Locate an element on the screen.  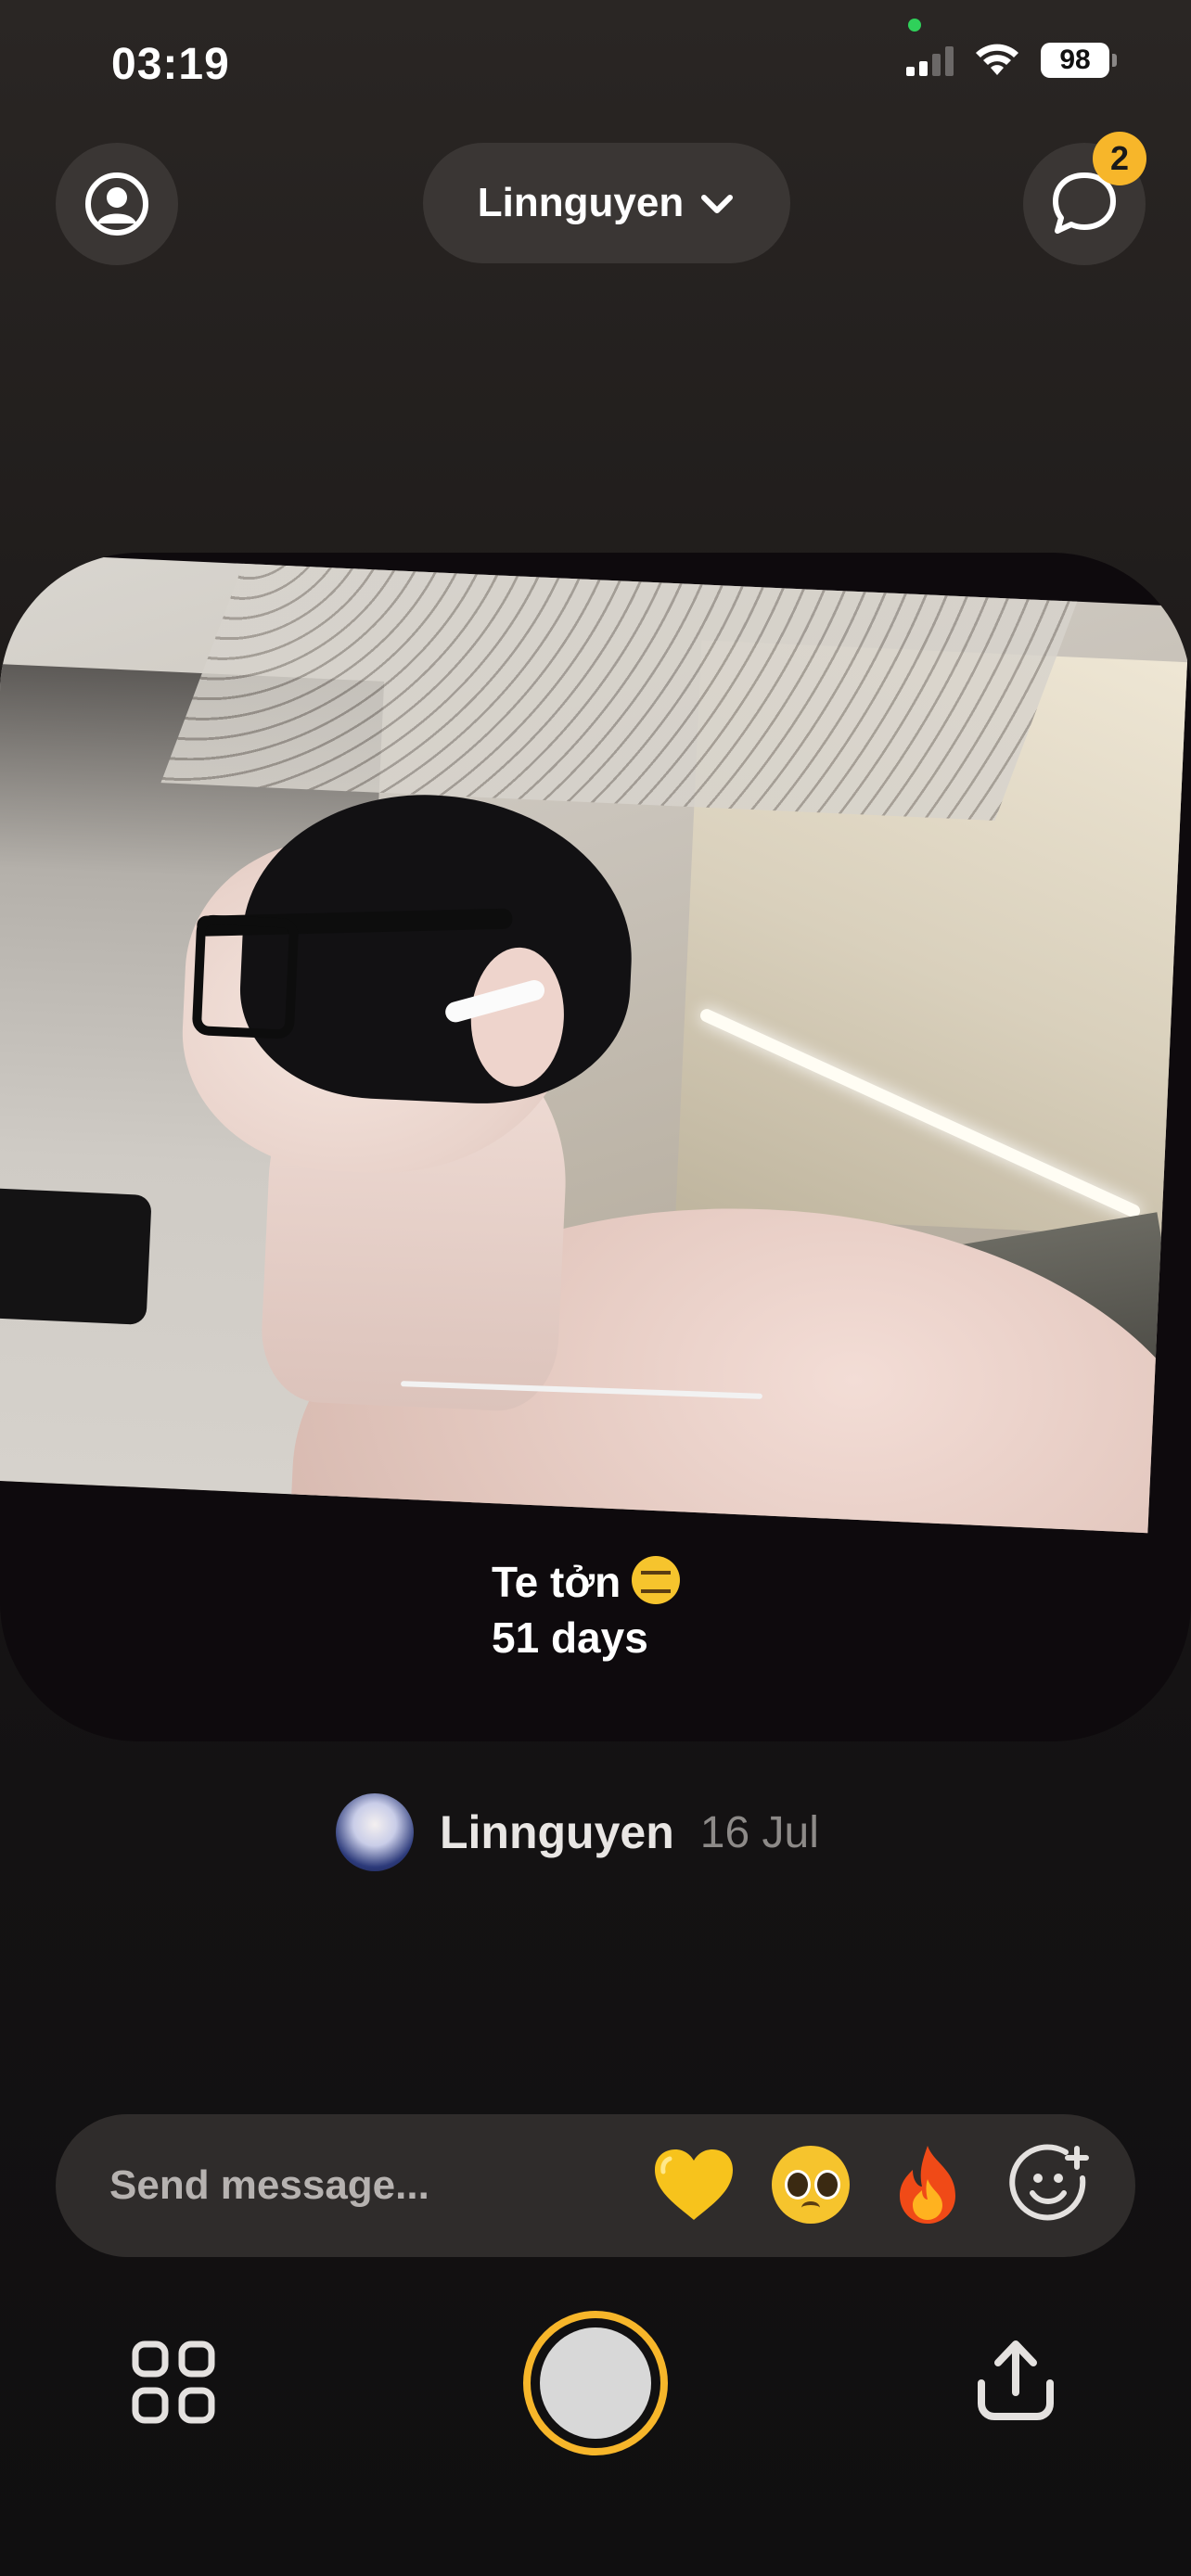
chat-badge: 2 is located at coordinates (1119, 158).